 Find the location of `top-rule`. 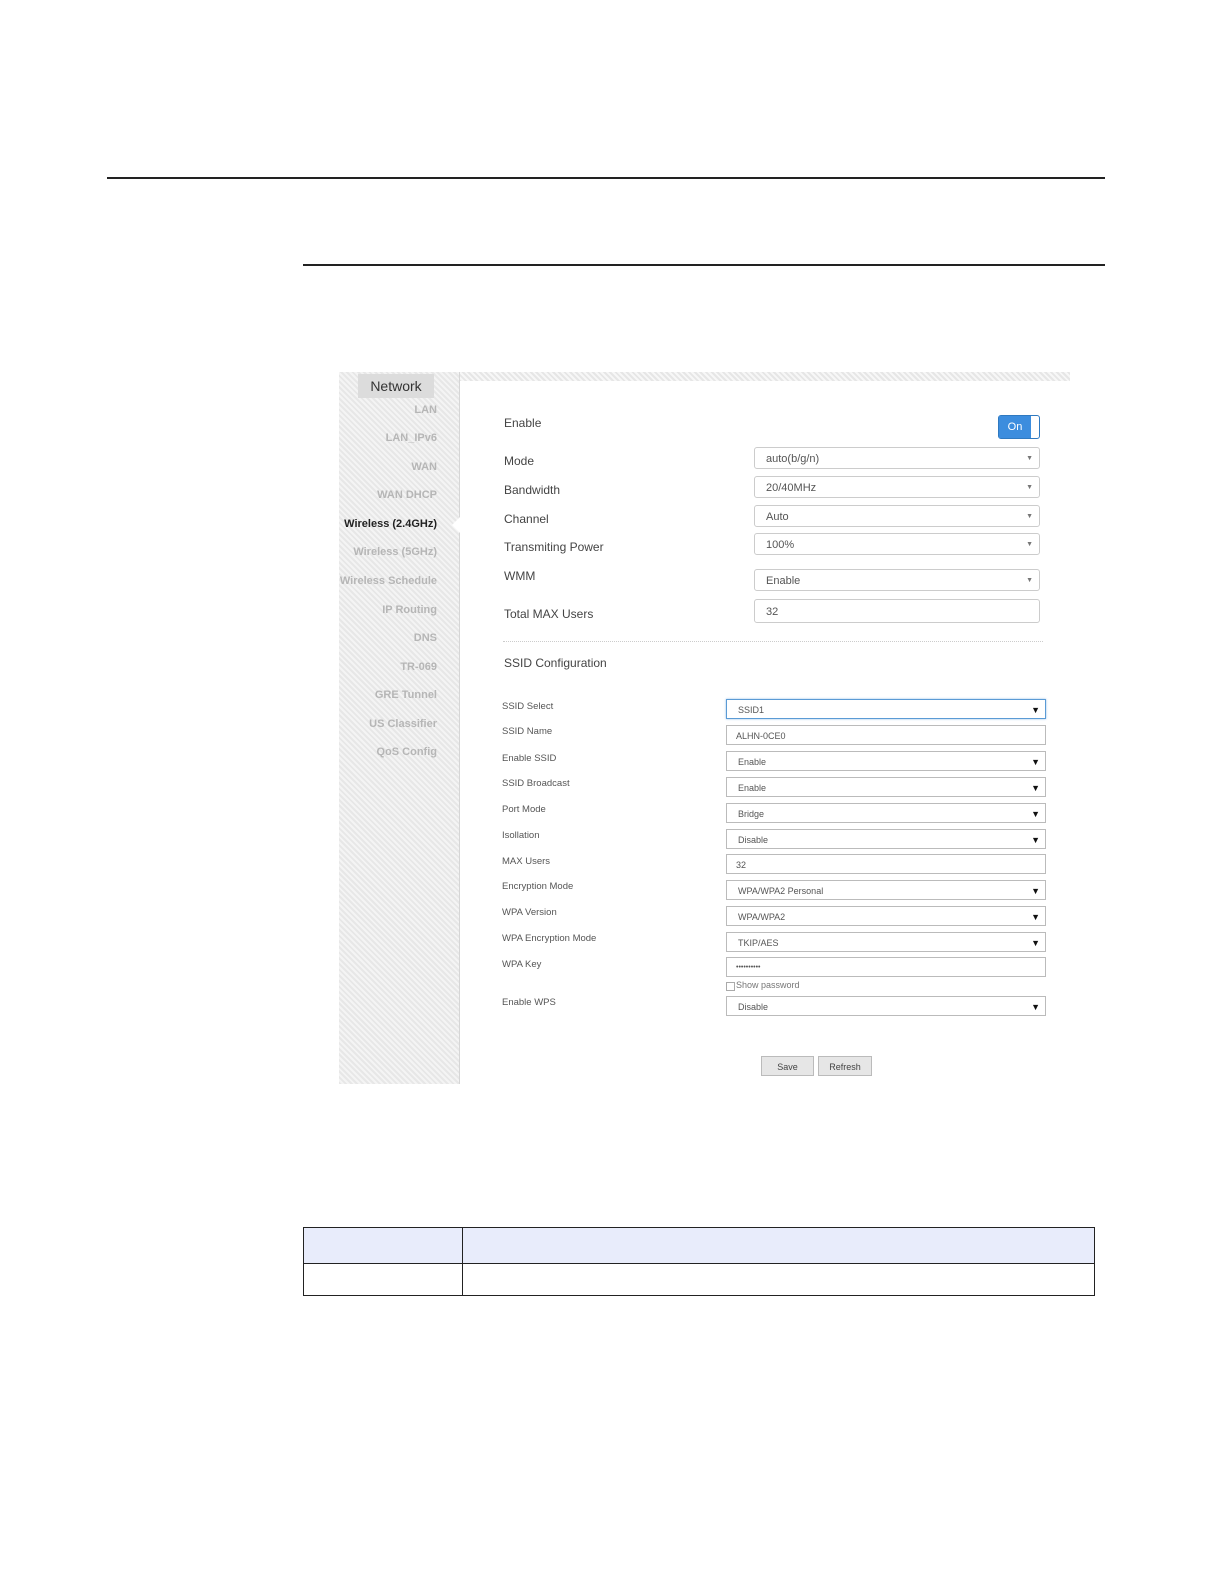

top-rule is located at coordinates (606, 178).